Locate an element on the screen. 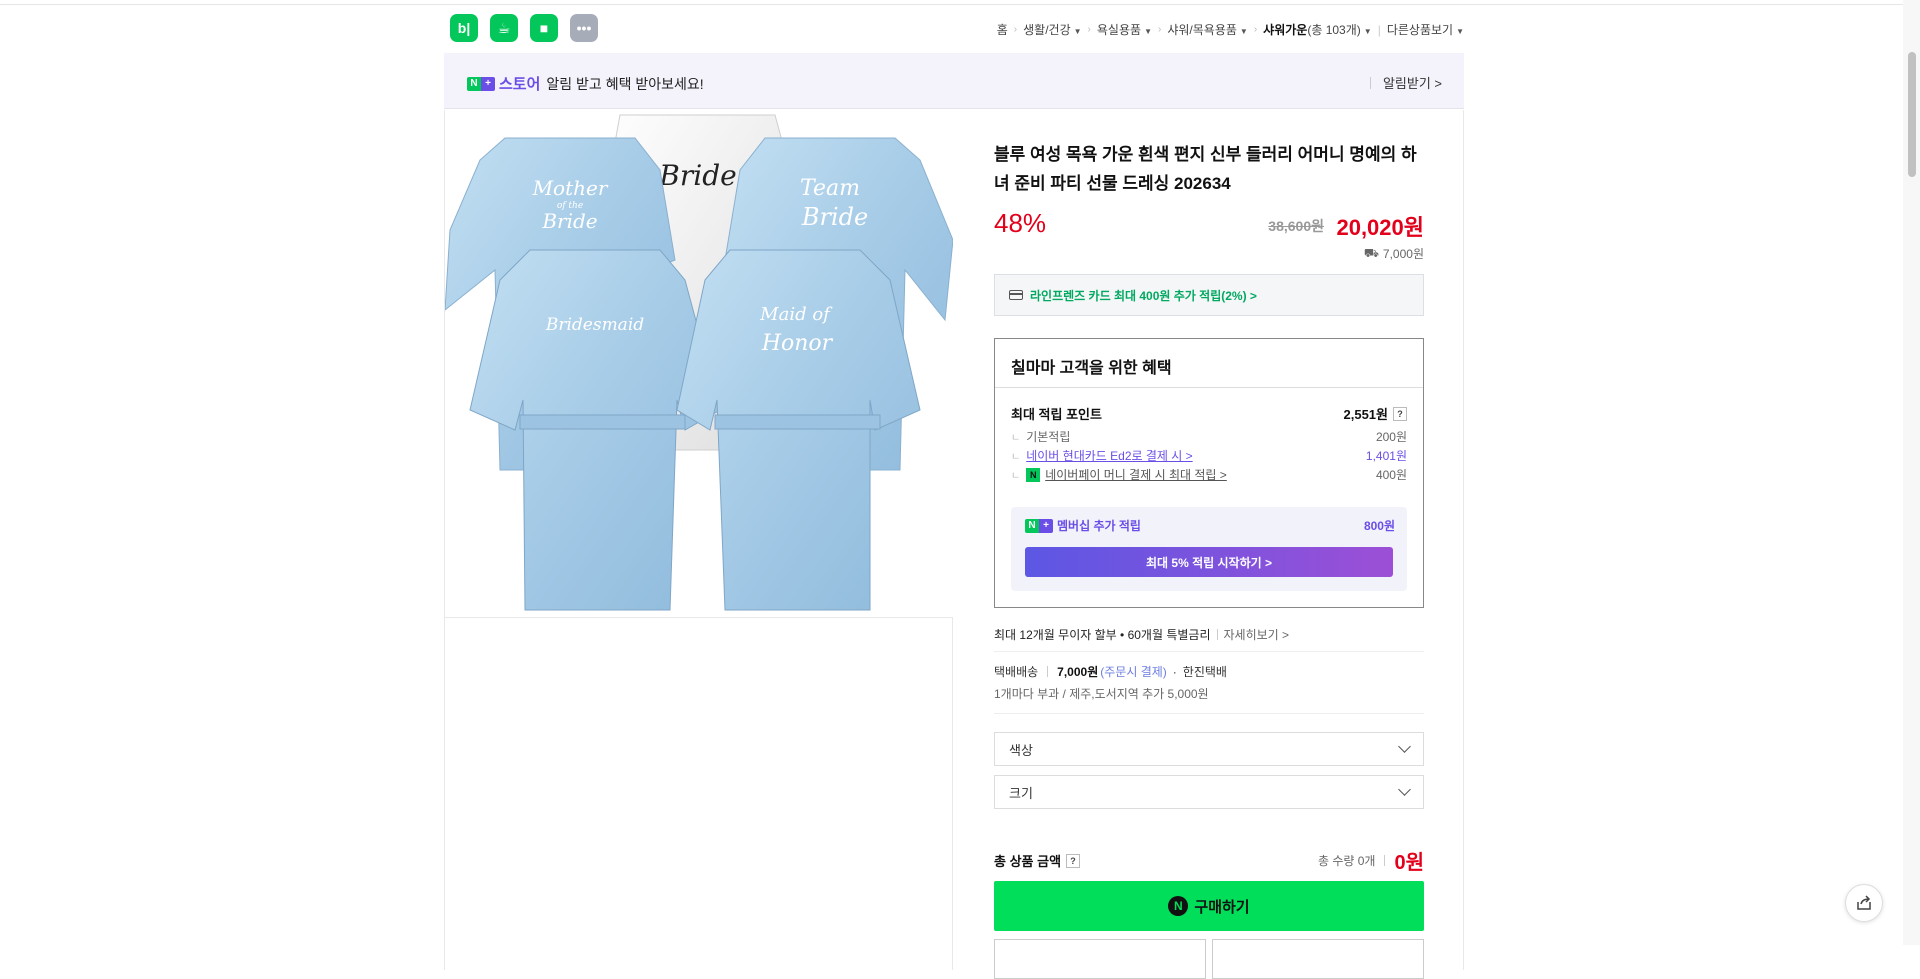  delivery-carrier: 한진택배 is located at coordinates (1204, 672).